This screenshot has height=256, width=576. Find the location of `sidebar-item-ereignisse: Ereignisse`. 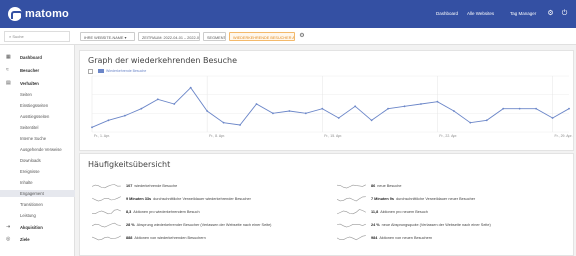

sidebar-item-ereignisse: Ereignisse is located at coordinates (37, 171).